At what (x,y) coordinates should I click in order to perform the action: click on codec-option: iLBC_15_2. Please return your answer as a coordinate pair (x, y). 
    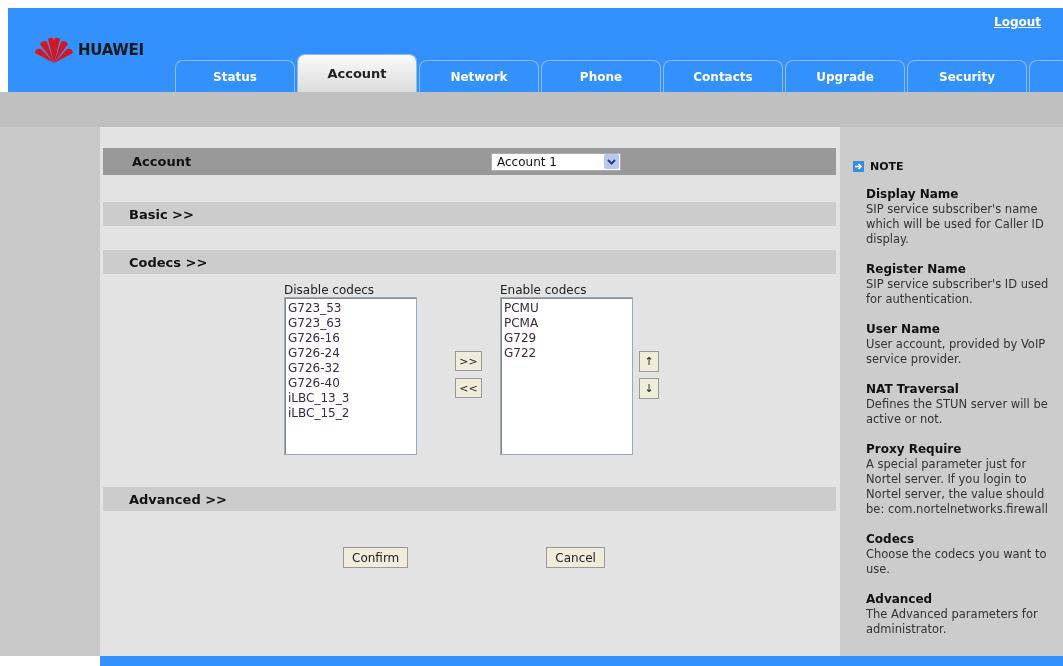
    Looking at the image, I should click on (350, 413).